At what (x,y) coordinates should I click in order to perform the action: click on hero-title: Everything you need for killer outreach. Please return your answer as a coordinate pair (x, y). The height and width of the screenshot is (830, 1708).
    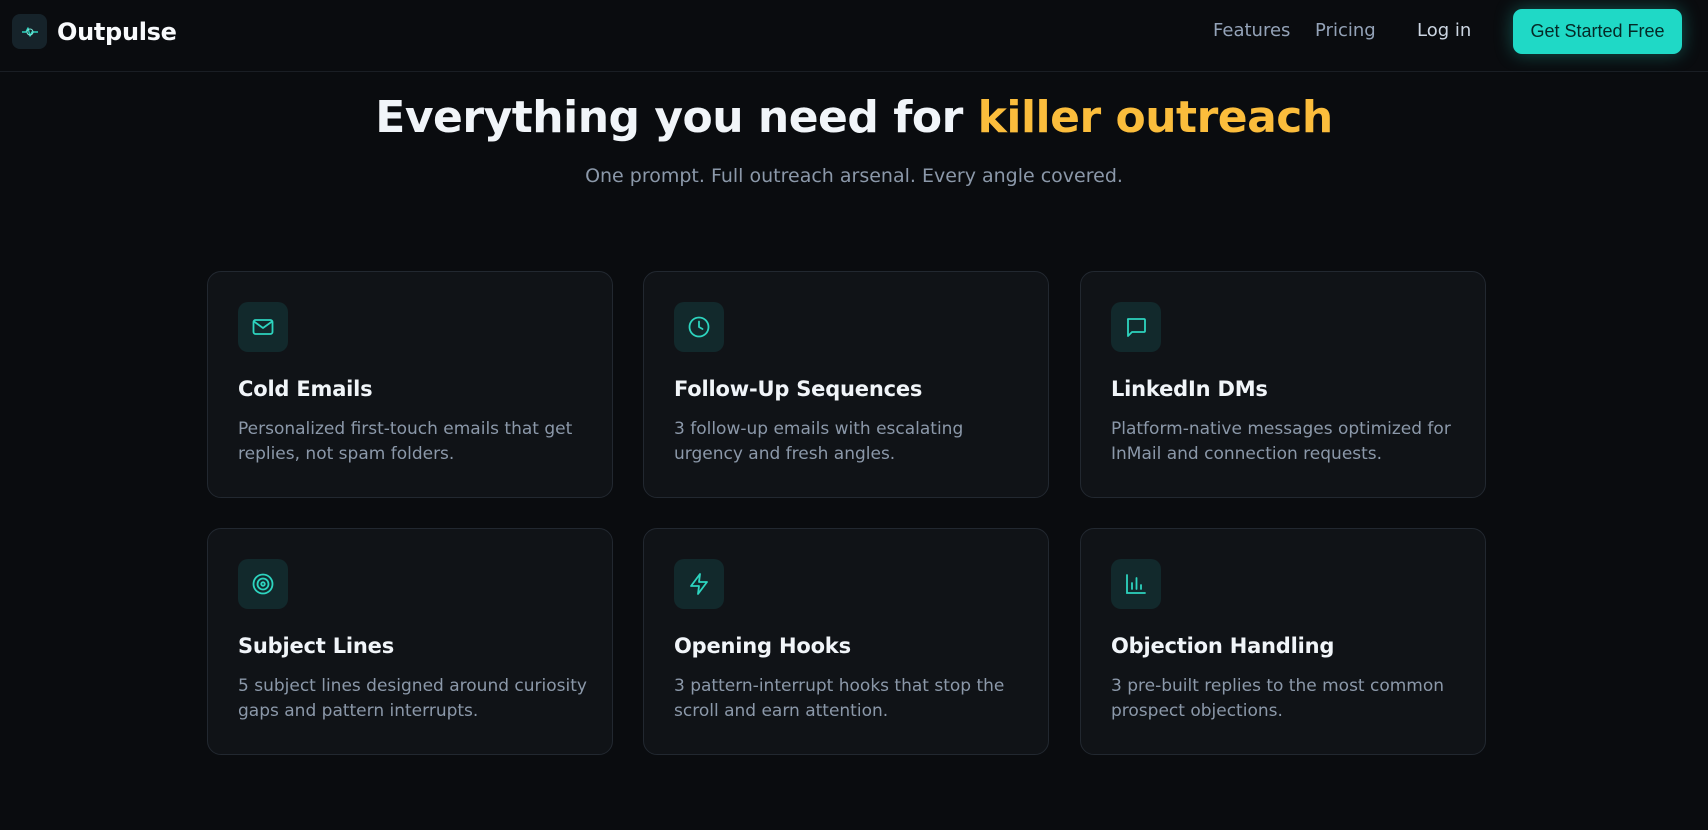
    Looking at the image, I should click on (854, 117).